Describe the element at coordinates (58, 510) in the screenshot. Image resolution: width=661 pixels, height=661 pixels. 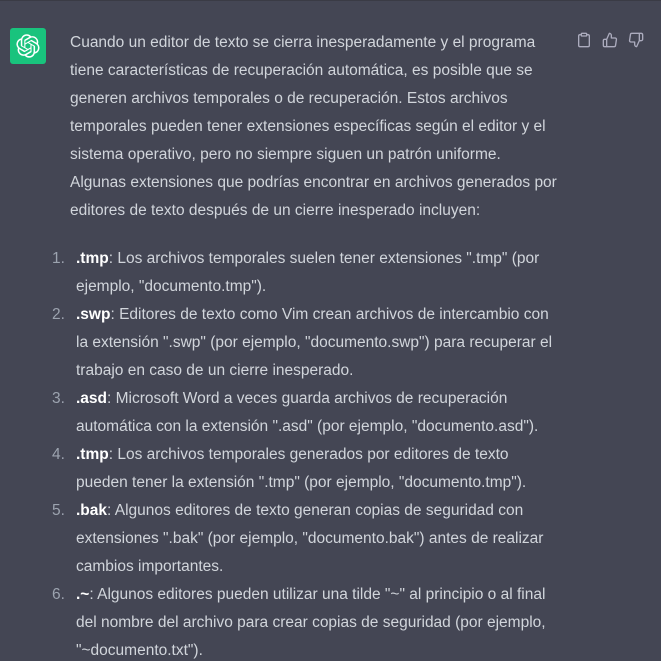
I see `list-number: 5.` at that location.